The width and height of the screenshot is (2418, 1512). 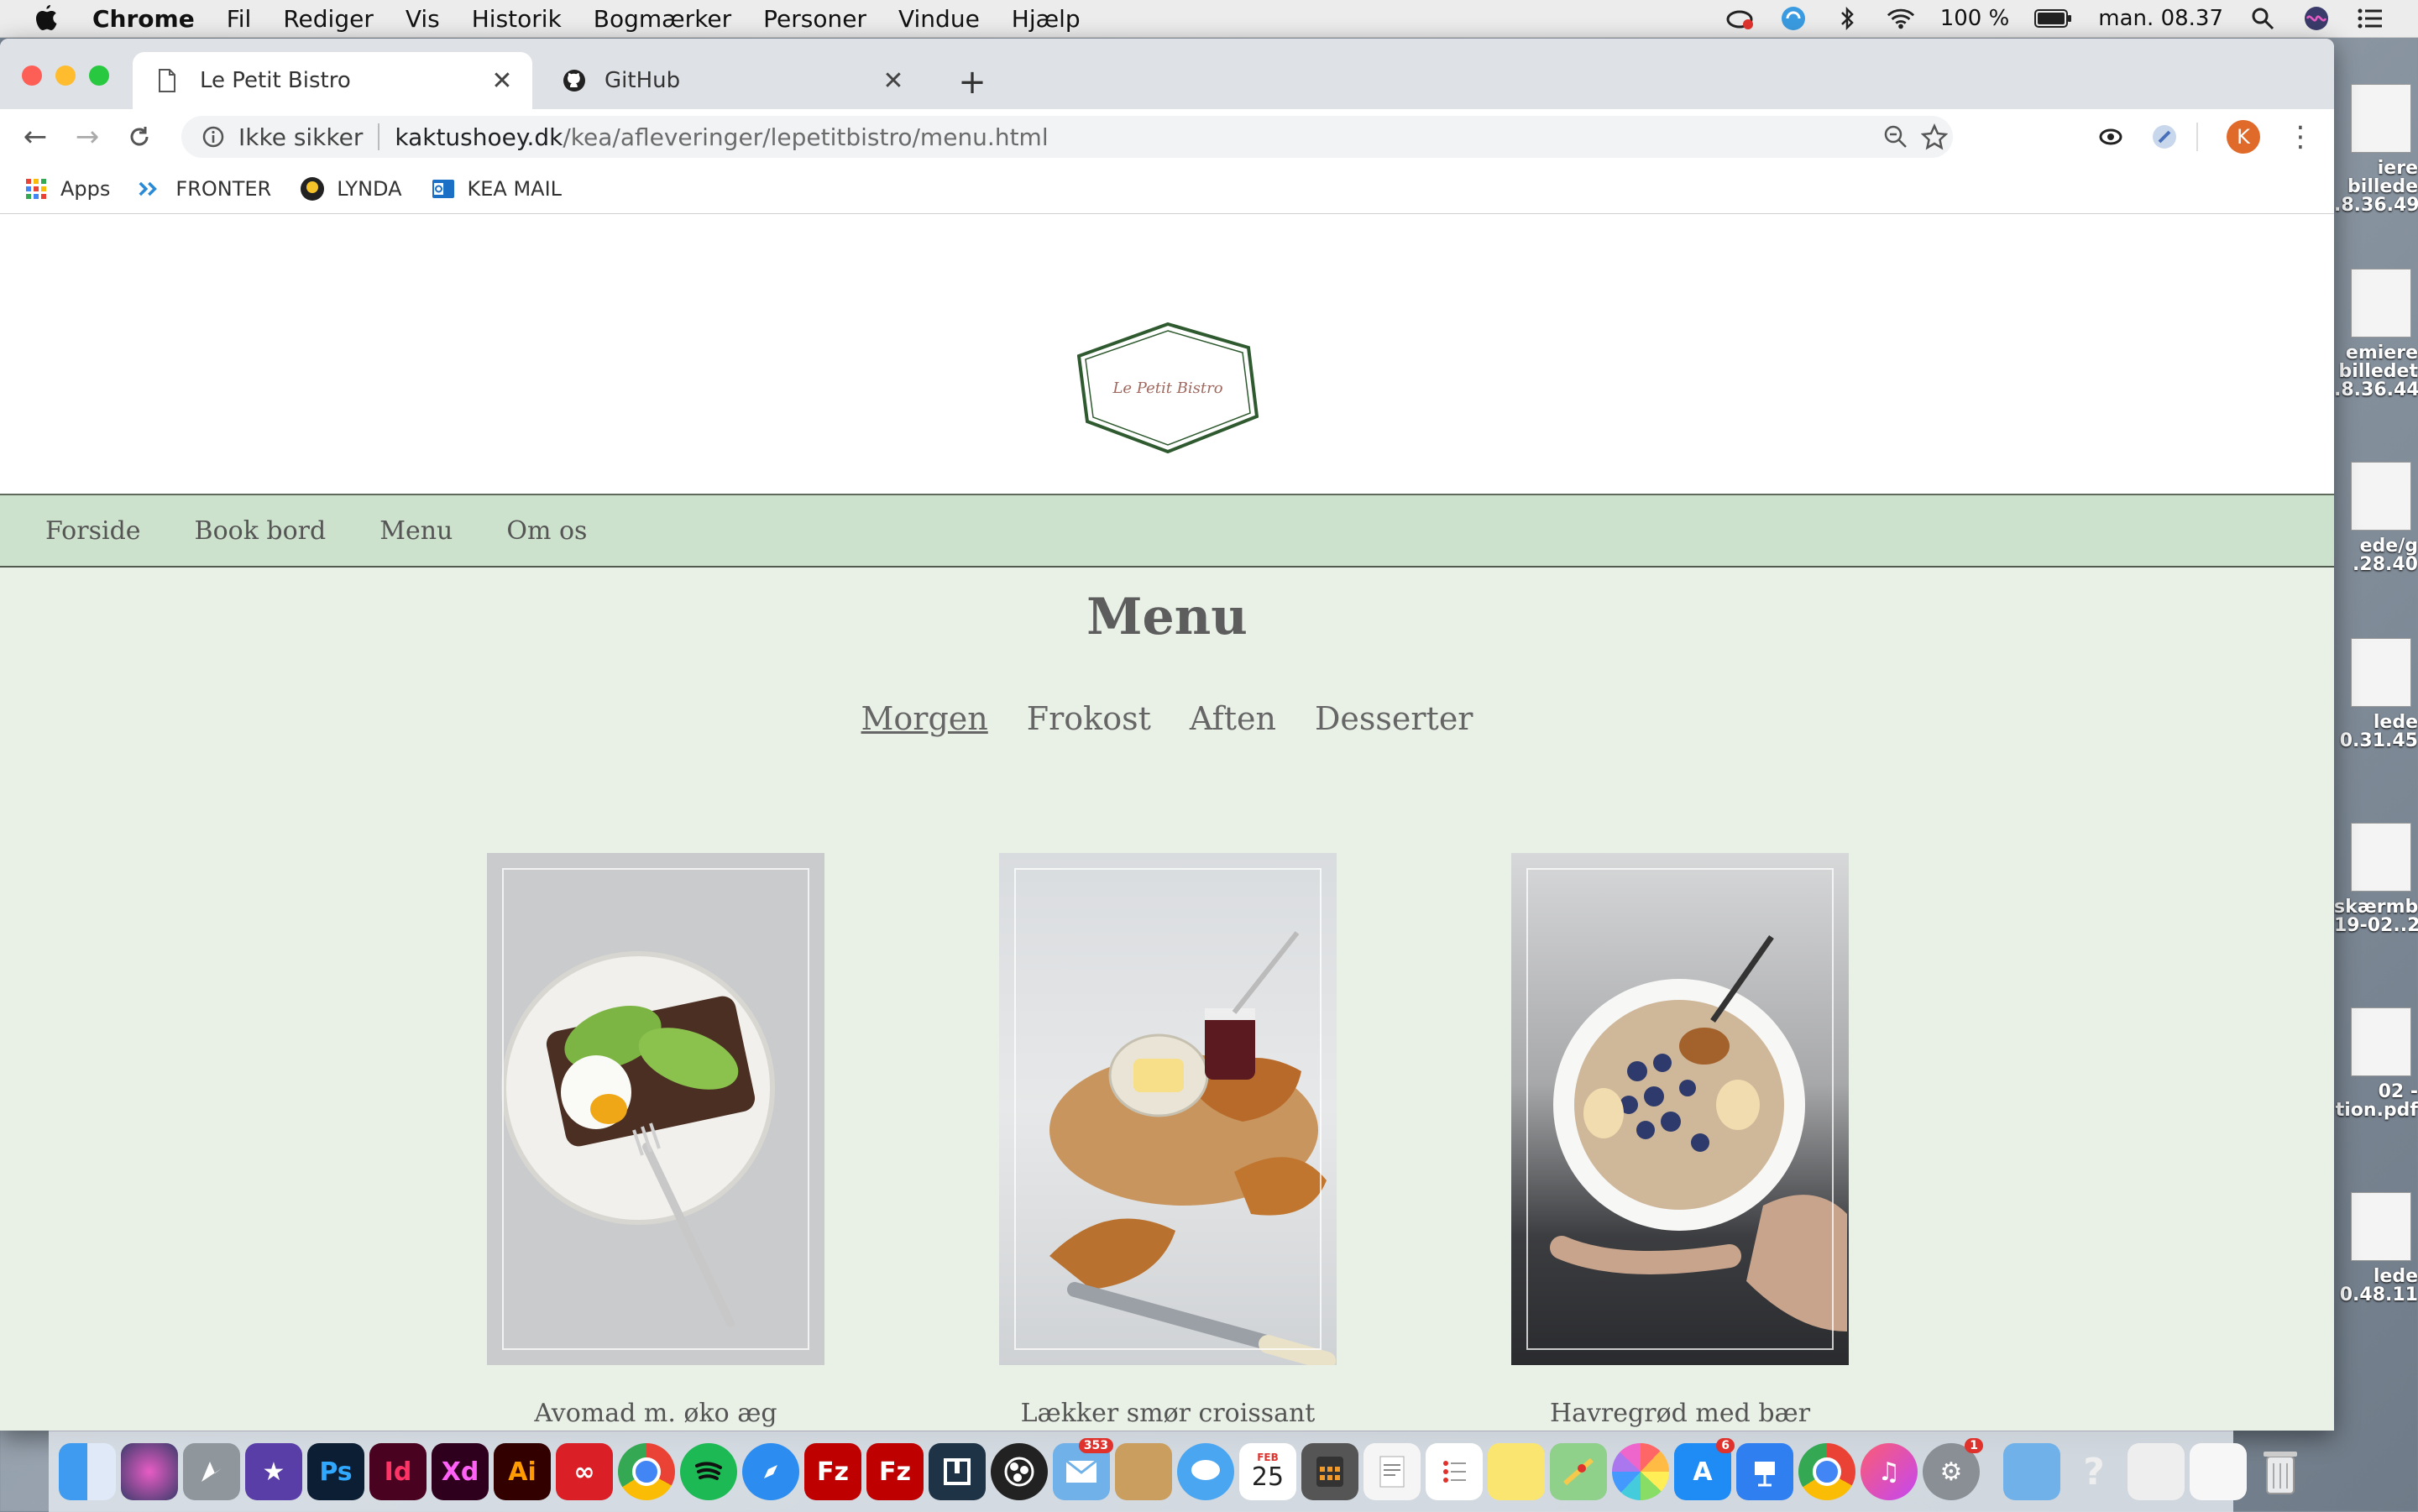 What do you see at coordinates (1764, 1471) in the screenshot?
I see `keynote-icon` at bounding box center [1764, 1471].